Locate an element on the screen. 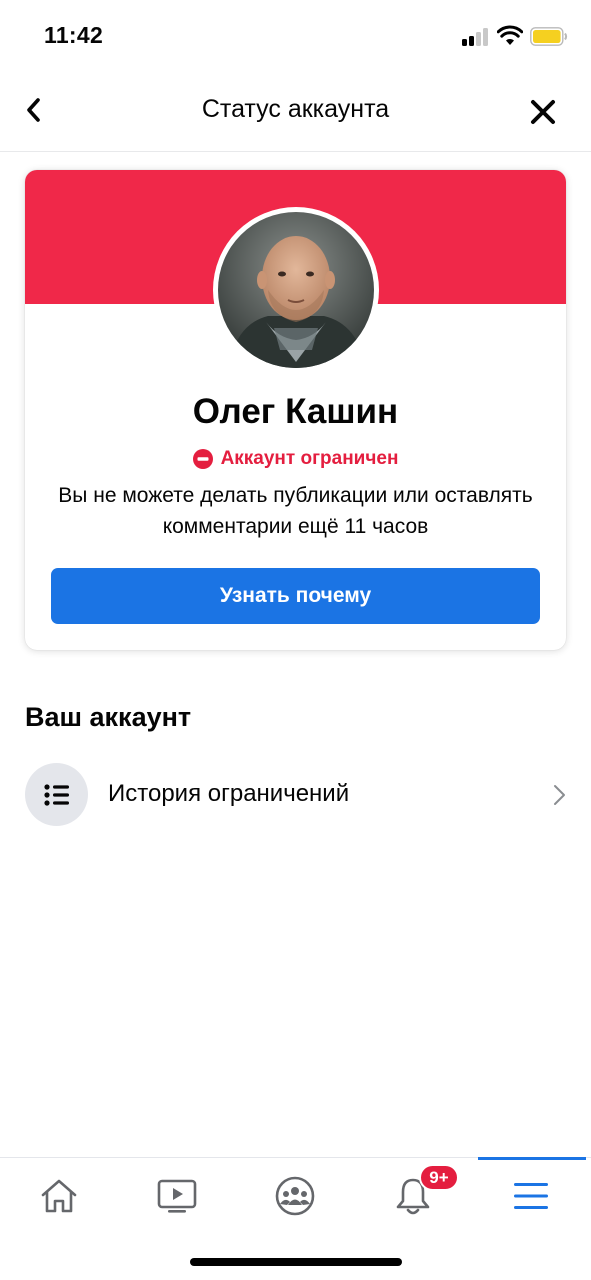 Image resolution: width=591 pixels, height=1280 pixels. menu-icon is located at coordinates (531, 1196).